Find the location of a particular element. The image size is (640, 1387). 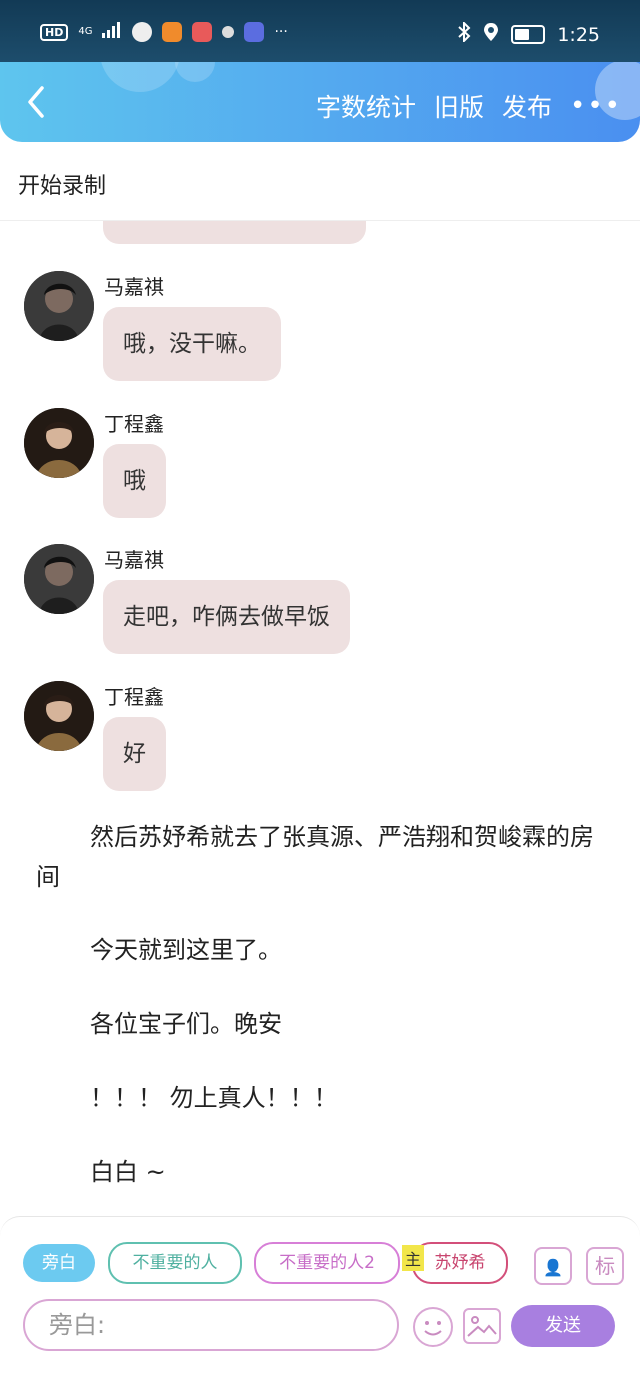

battery-icon is located at coordinates (528, 34).